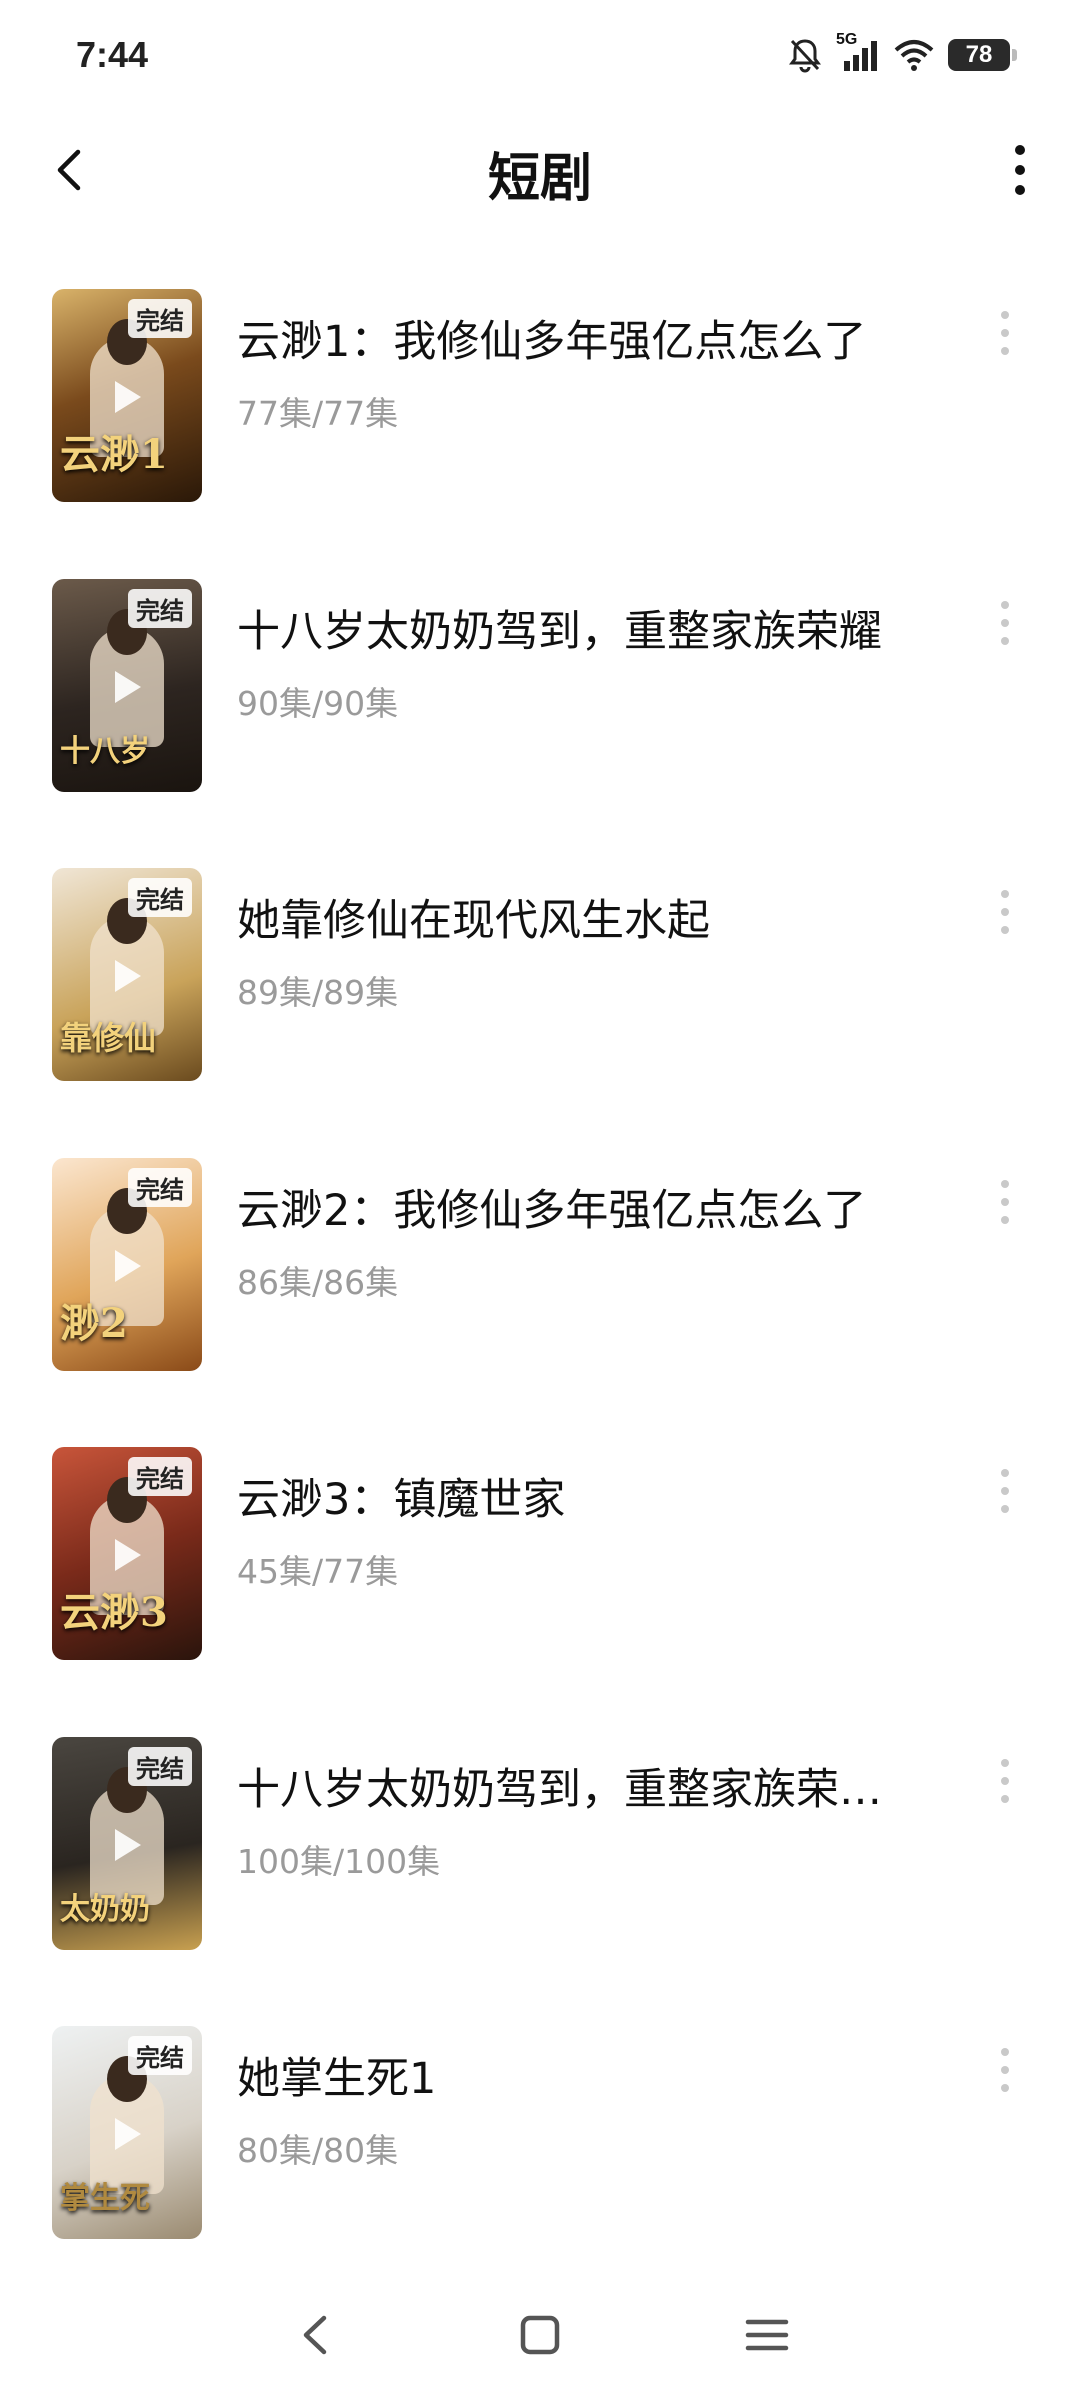  I want to click on drama-title: 云渺2：我修仙多年强亿点怎么了, so click(552, 1210).